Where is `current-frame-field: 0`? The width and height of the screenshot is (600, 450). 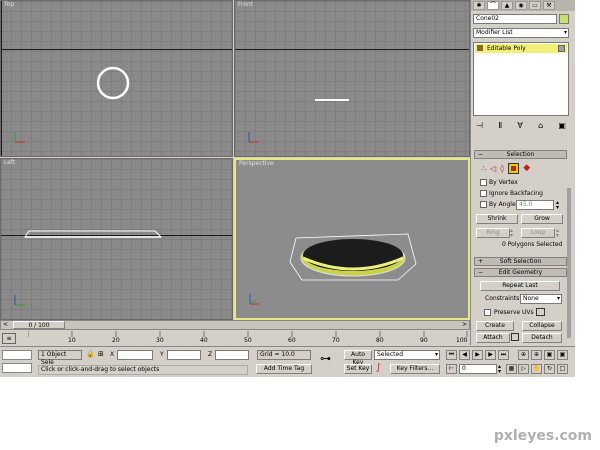
current-frame-field: 0 is located at coordinates (478, 369).